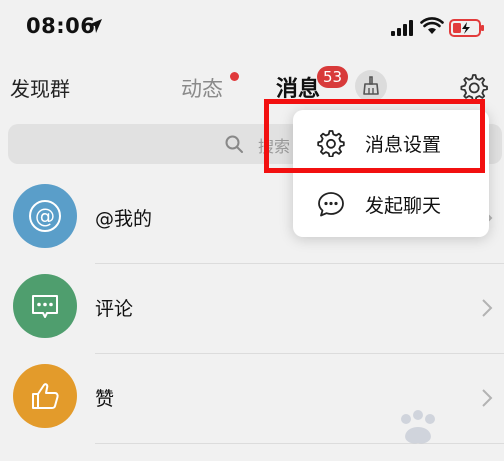  Describe the element at coordinates (234, 144) in the screenshot. I see `search-icon` at that location.